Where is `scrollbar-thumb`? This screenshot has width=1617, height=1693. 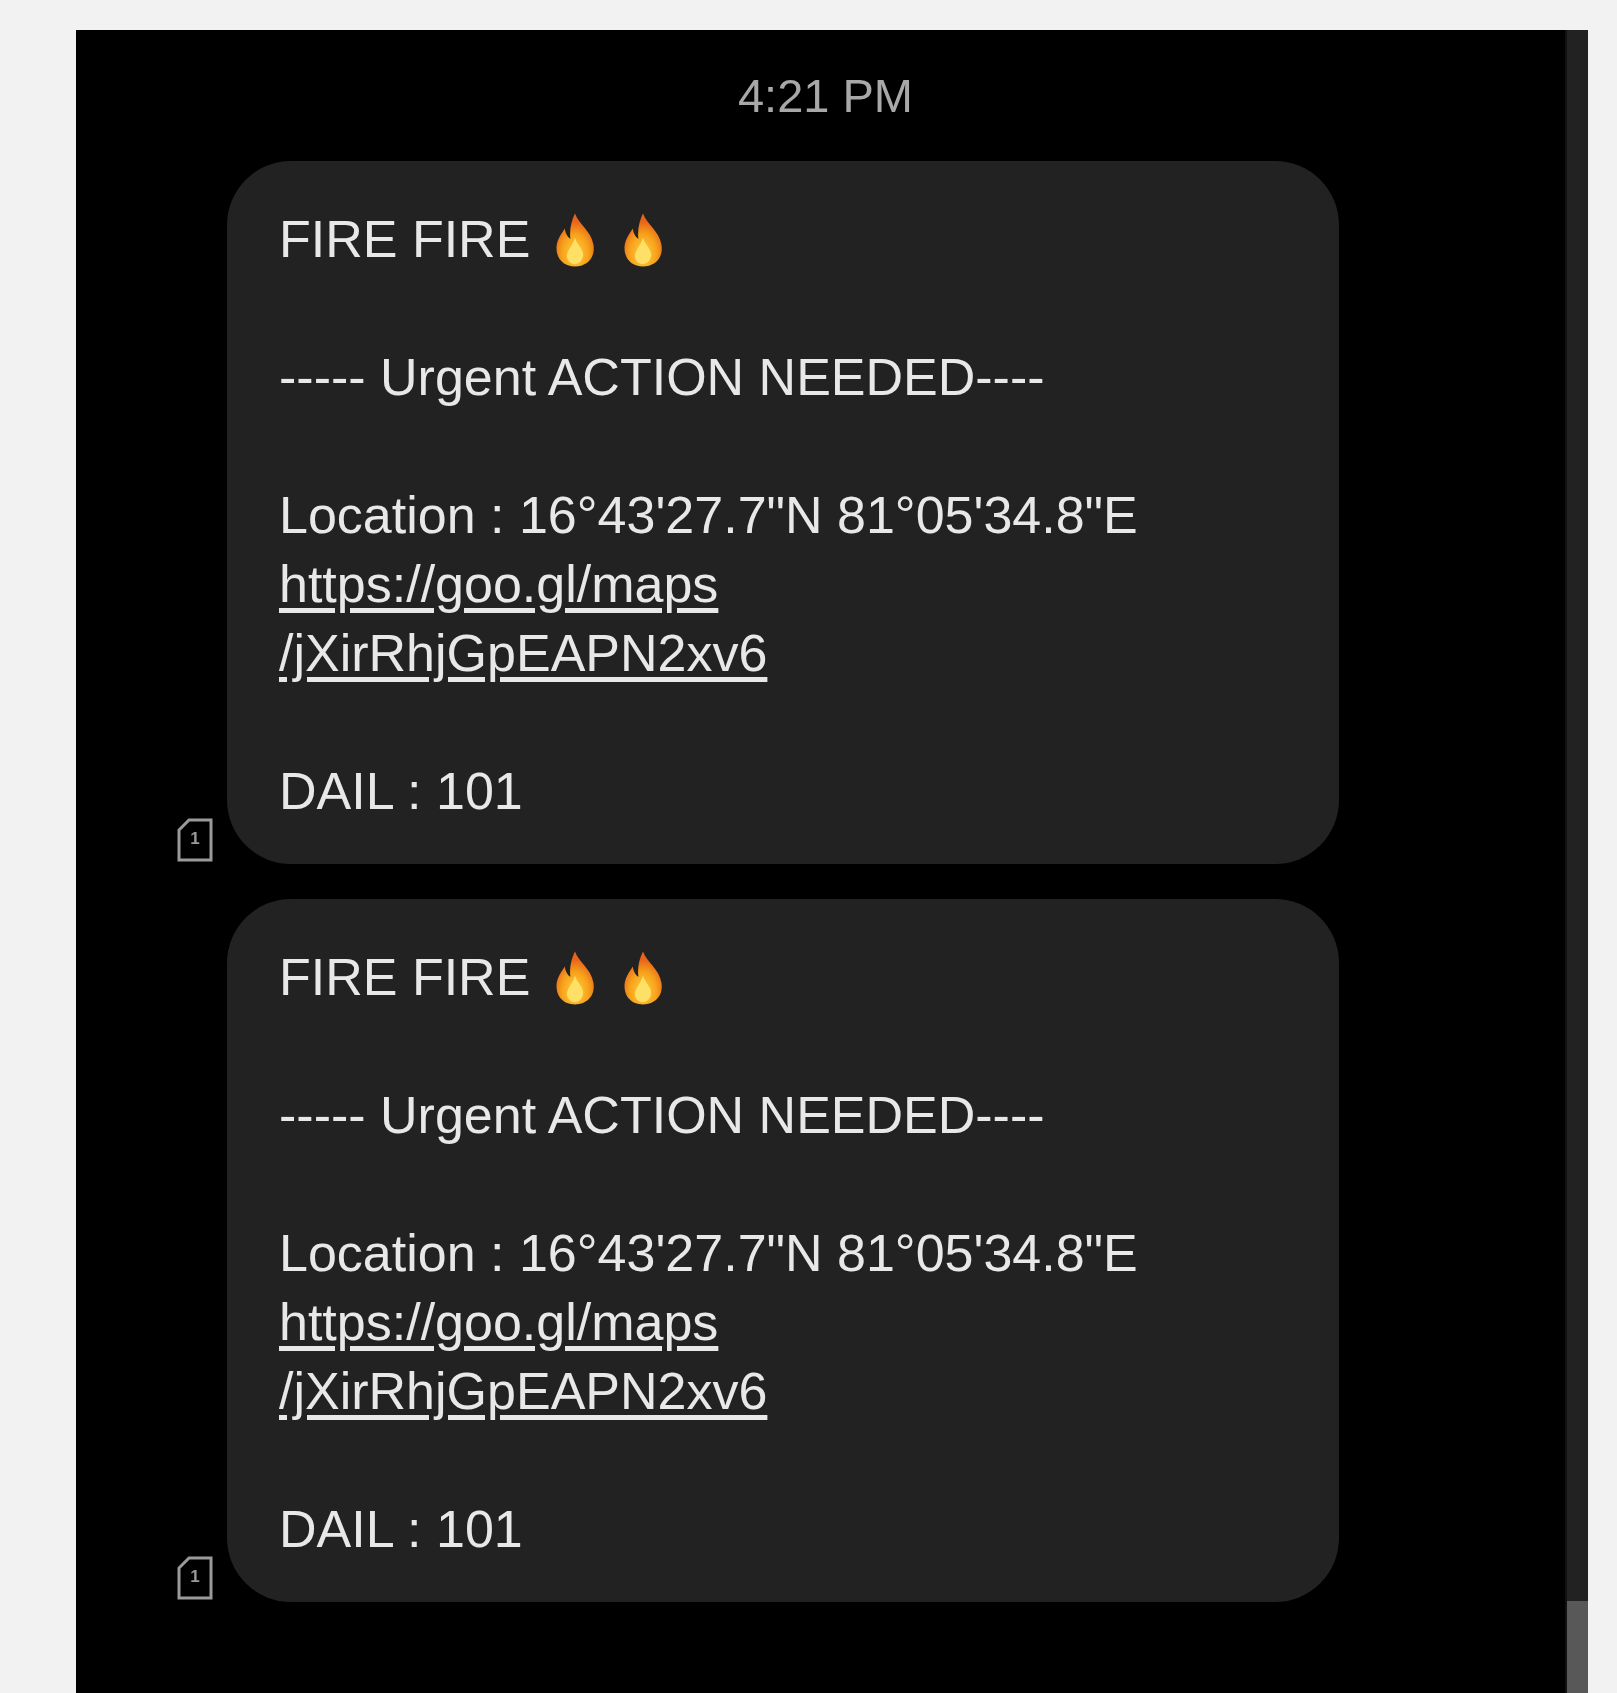 scrollbar-thumb is located at coordinates (1577, 1647).